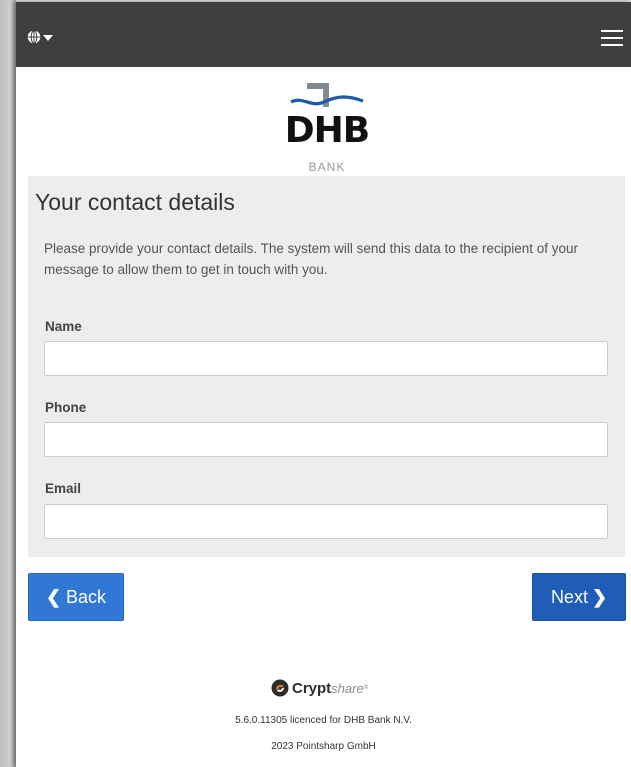 The width and height of the screenshot is (631, 767). I want to click on cryptshare-logo: Crypt share ®, so click(319, 688).